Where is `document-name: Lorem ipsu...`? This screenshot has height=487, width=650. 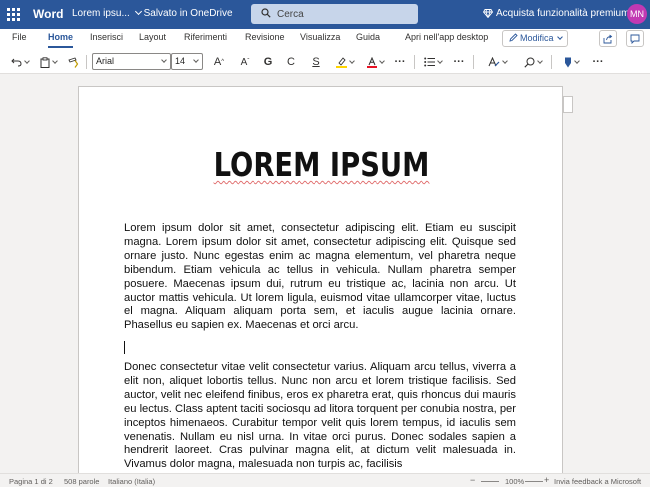
document-name: Lorem ipsu... is located at coordinates (101, 13).